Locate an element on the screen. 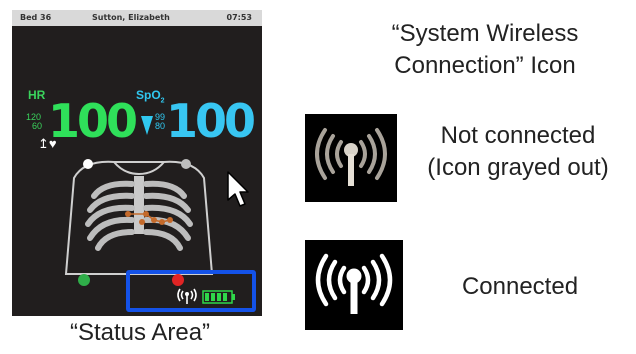  wireless-grayed-icon is located at coordinates (351, 157).